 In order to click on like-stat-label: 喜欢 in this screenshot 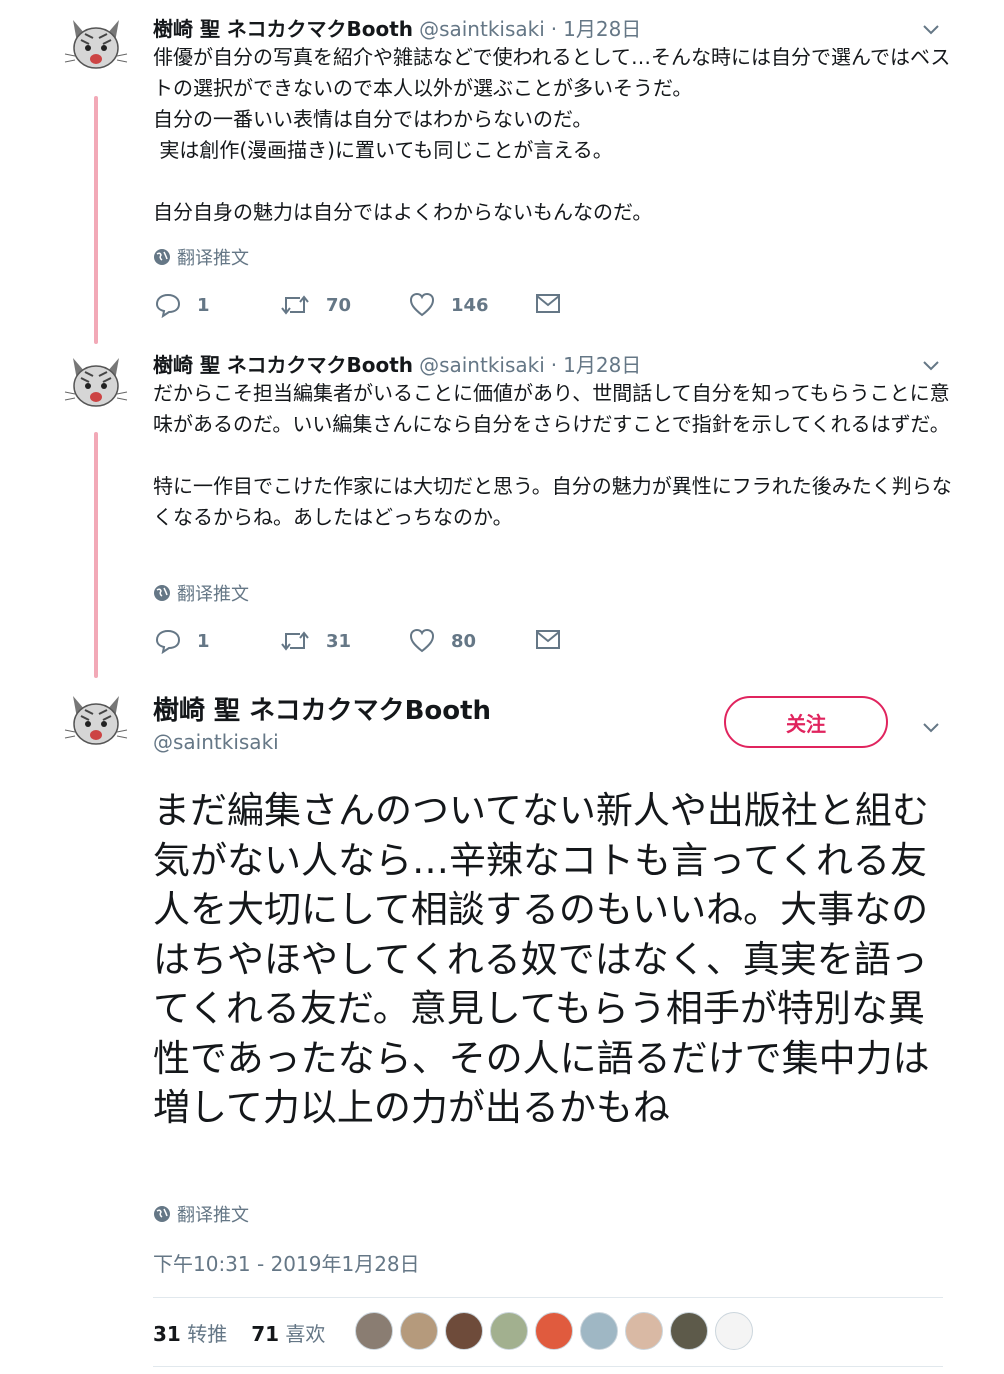, I will do `click(305, 1334)`.